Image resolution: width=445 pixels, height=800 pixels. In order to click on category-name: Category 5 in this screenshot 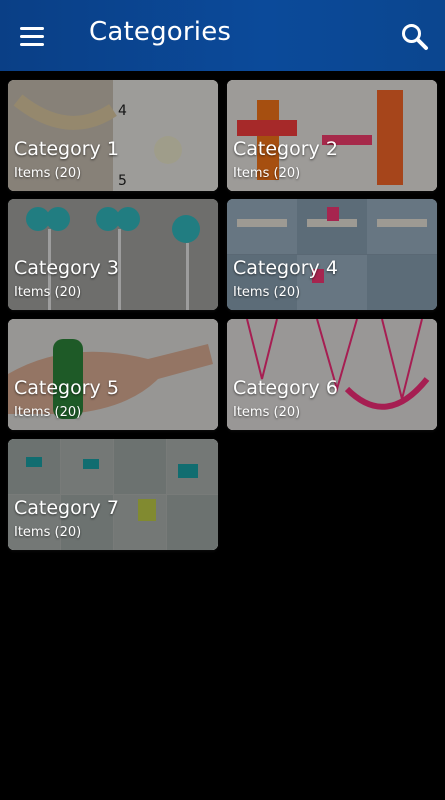, I will do `click(66, 388)`.